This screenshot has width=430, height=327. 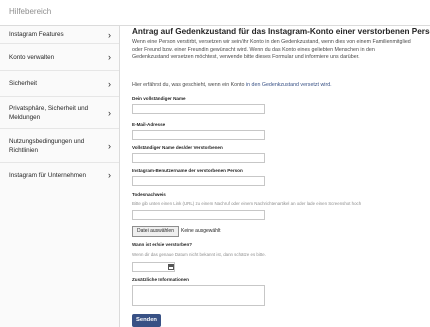 What do you see at coordinates (59, 84) in the screenshot?
I see `sidebar-item-sicherheit: Sicherheit ›` at bounding box center [59, 84].